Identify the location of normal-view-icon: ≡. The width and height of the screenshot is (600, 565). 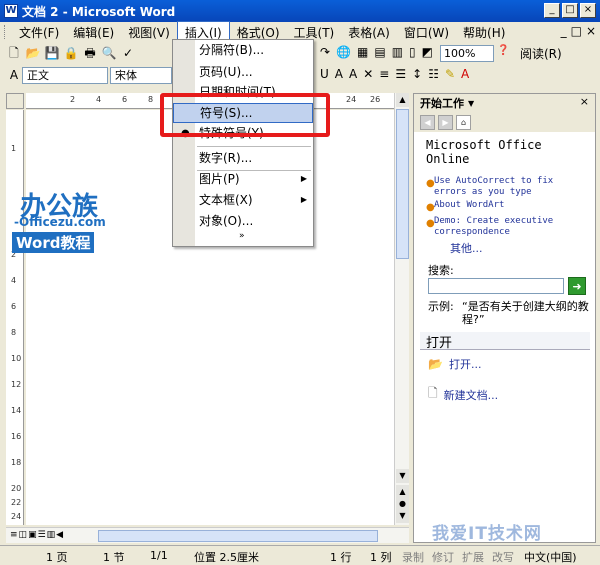
(14, 535).